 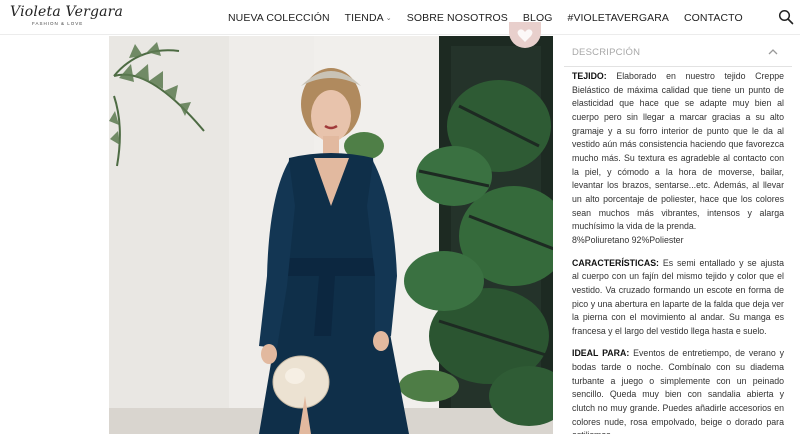 I want to click on features-label: CARACTERÍSTICAS:, so click(x=615, y=262).